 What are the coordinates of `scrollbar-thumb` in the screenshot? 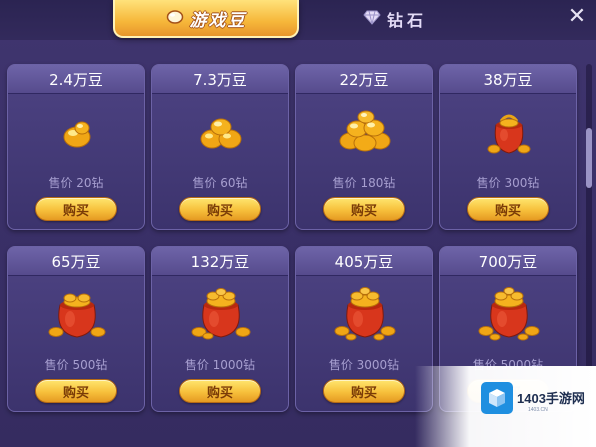 It's located at (589, 158).